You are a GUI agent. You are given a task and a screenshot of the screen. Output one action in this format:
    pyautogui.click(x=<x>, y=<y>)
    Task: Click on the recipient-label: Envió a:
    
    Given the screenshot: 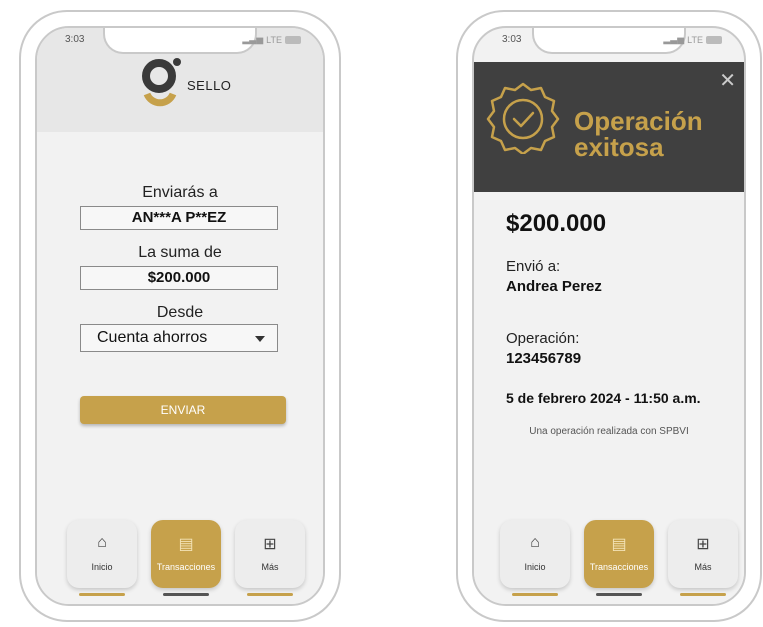 What is the action you would take?
    pyautogui.click(x=533, y=266)
    